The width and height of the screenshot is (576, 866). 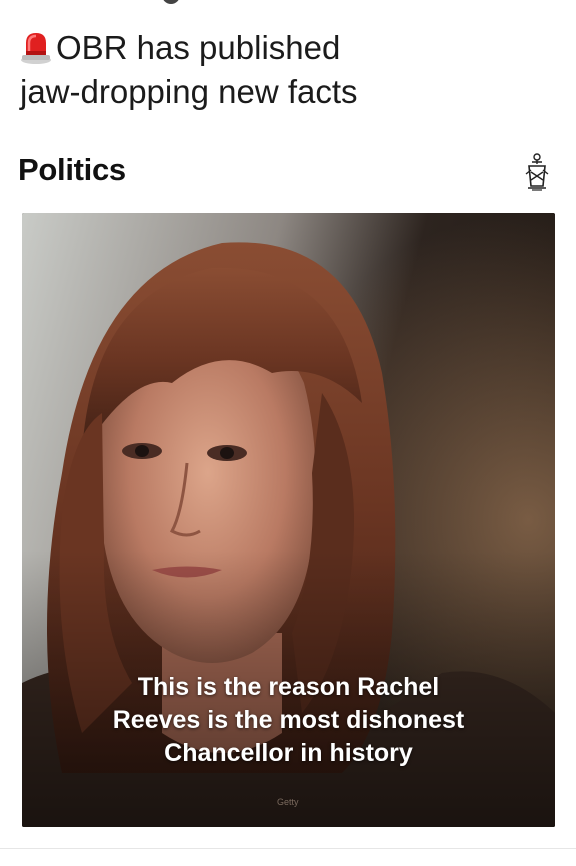 I want to click on caption-line-3: Chancellor in history, so click(x=288, y=753).